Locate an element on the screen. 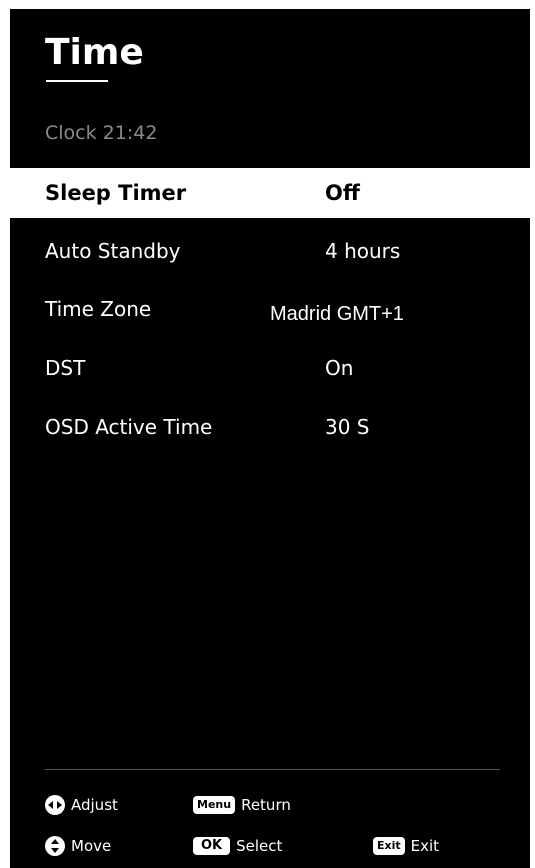 The width and height of the screenshot is (535, 868). menu-item-auto-standby: Auto Standby 4 hours is located at coordinates (270, 251).